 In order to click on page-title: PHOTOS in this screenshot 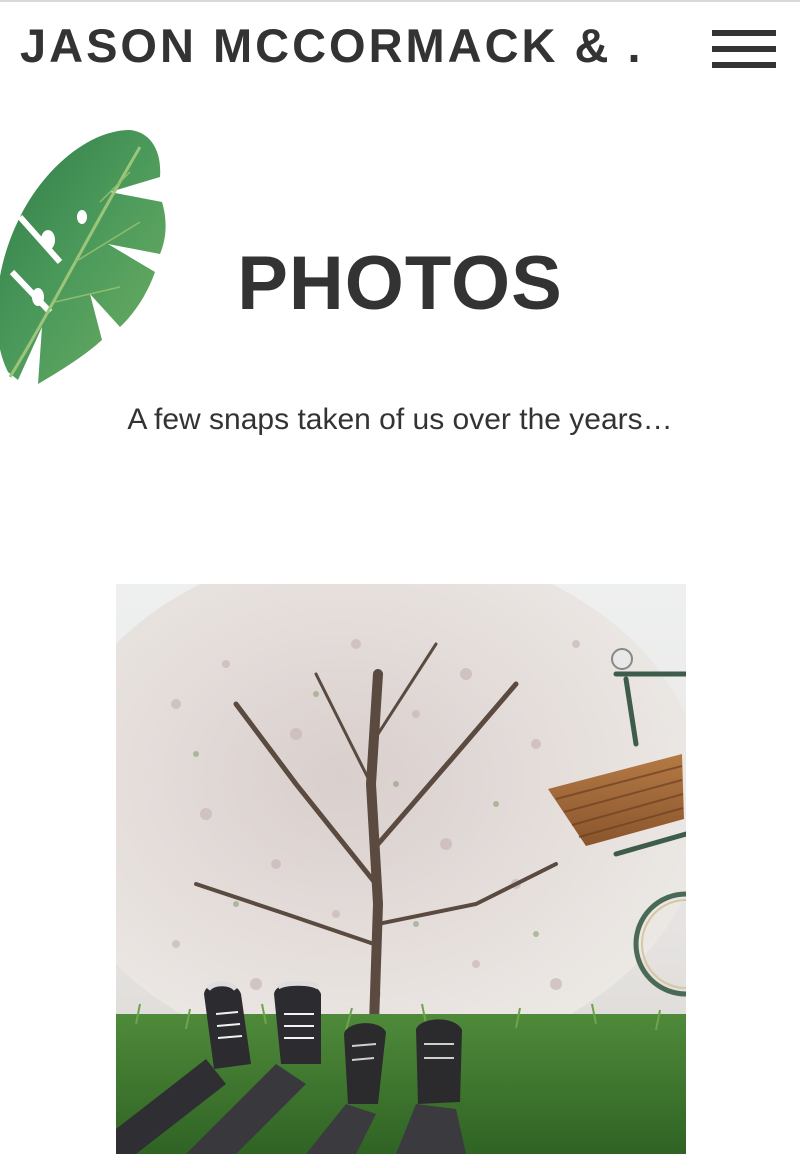, I will do `click(400, 283)`.